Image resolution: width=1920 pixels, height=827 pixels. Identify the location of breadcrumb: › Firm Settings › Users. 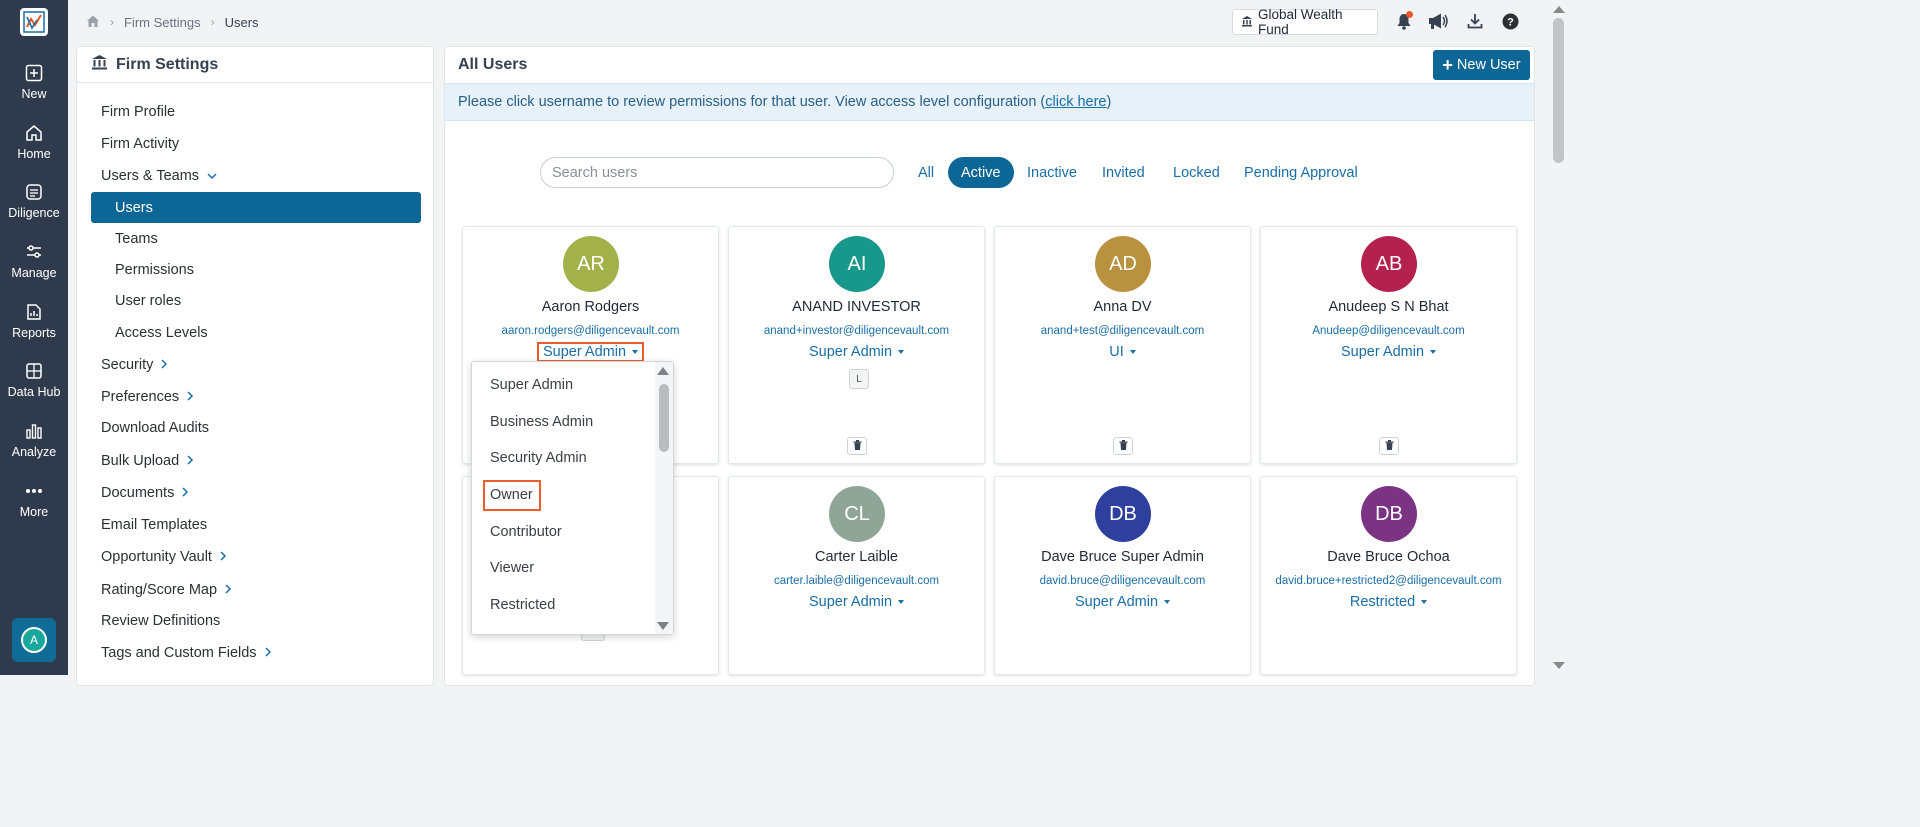
(172, 22).